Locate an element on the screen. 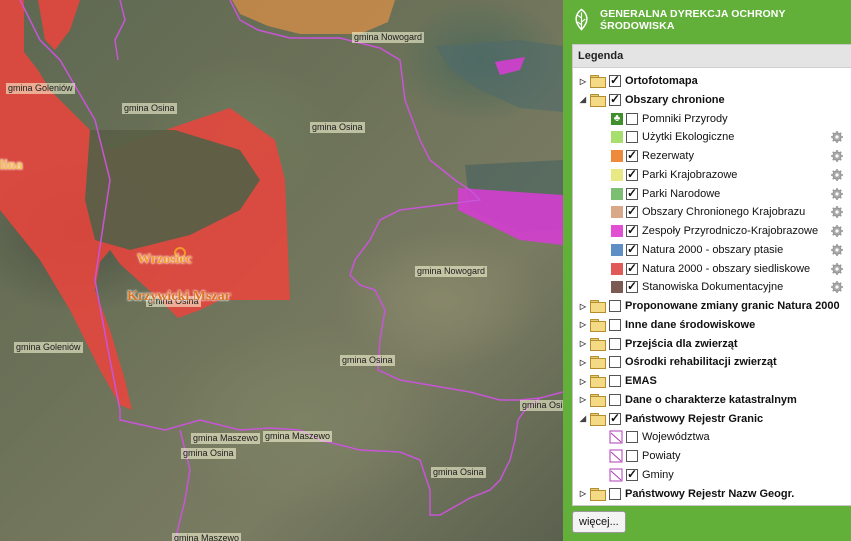  layer-row: Powiaty is located at coordinates (645, 456).